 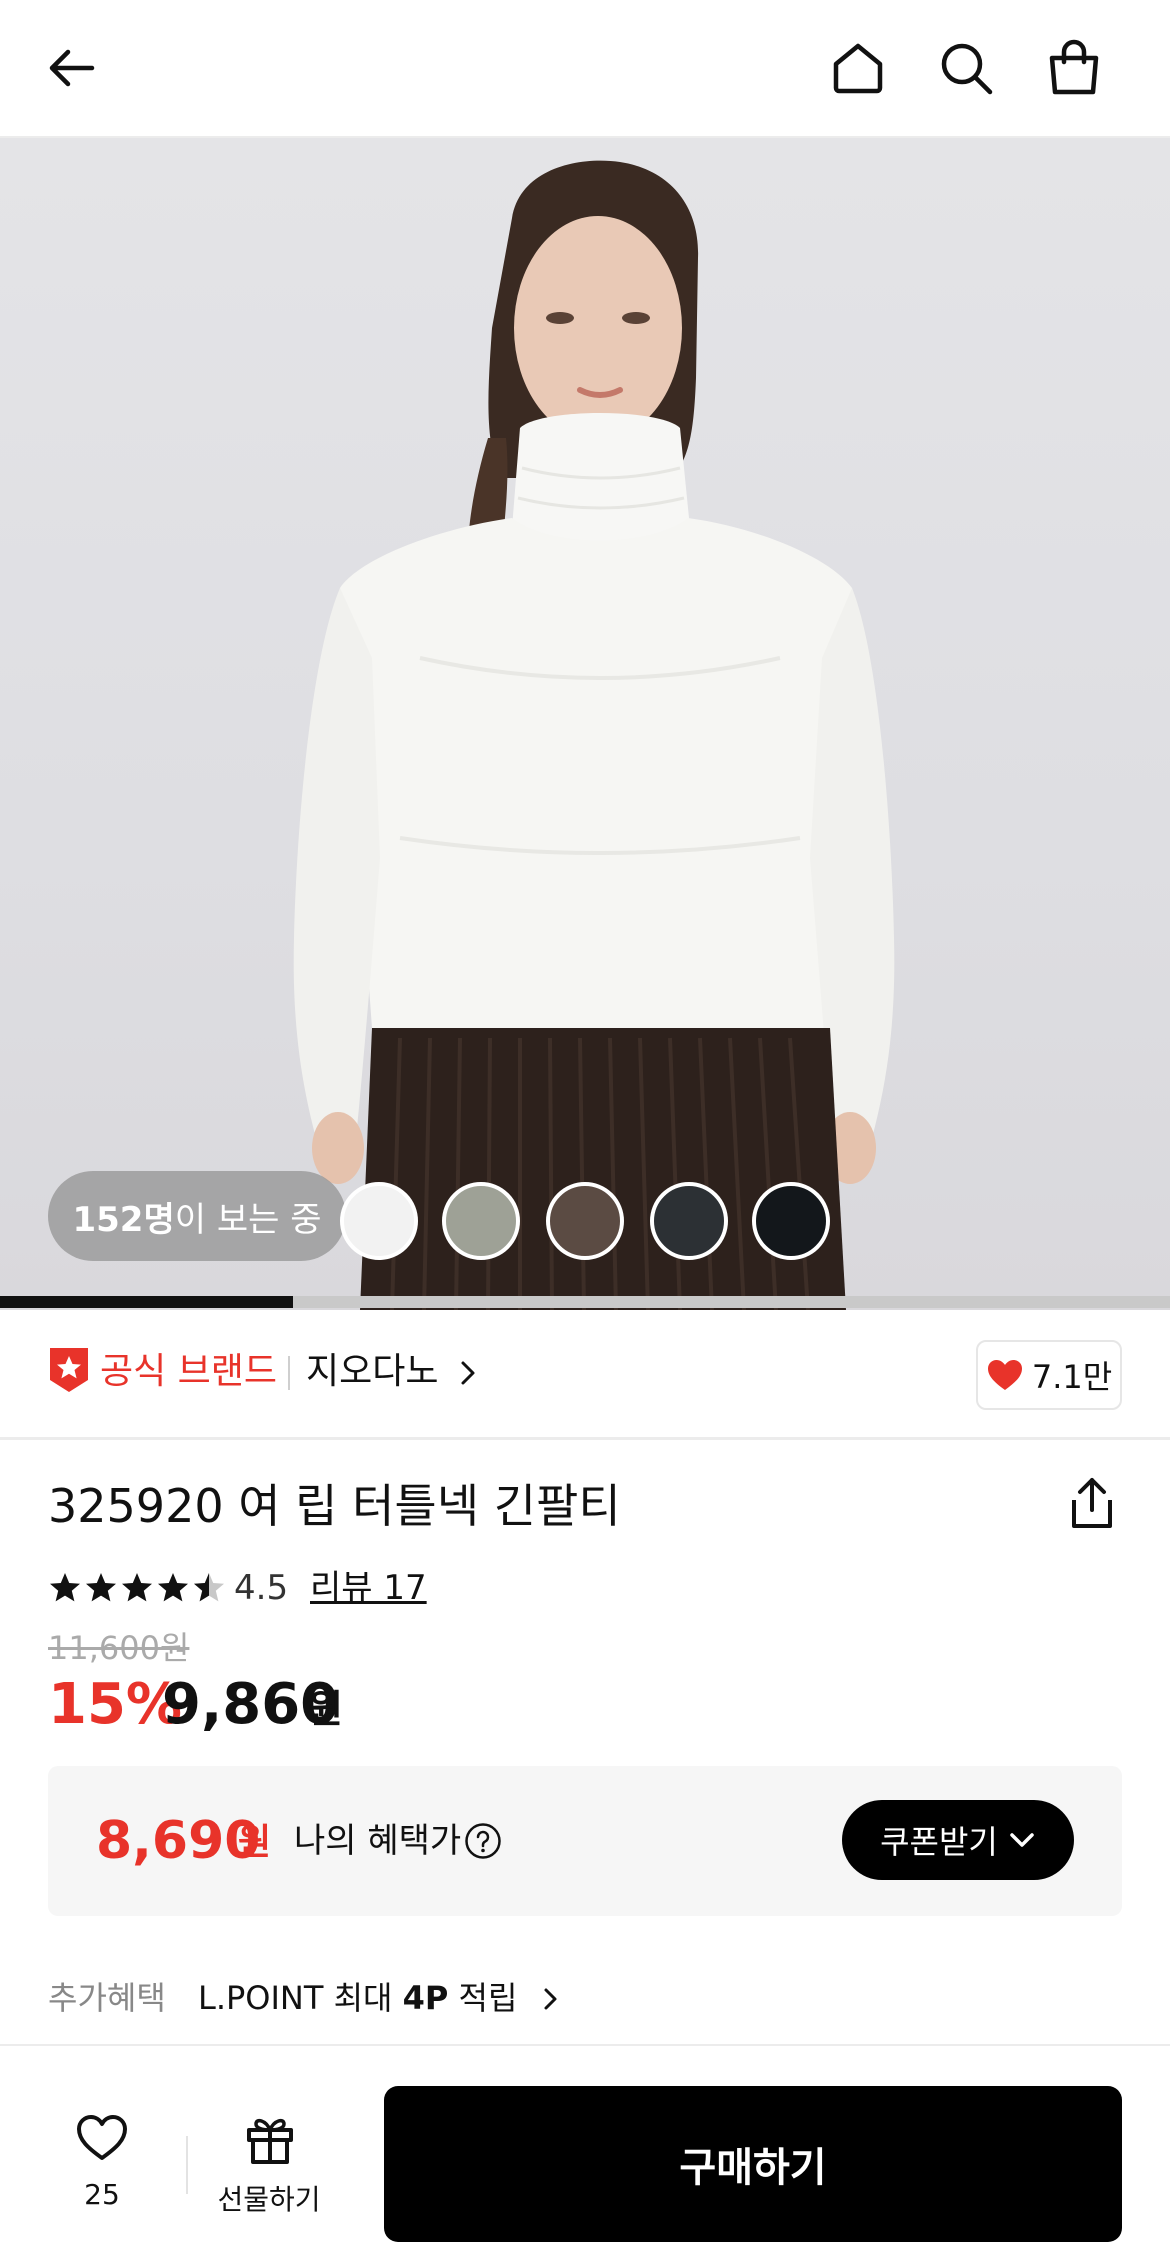 What do you see at coordinates (368, 1588) in the screenshot?
I see `review-link: 리뷰 17` at bounding box center [368, 1588].